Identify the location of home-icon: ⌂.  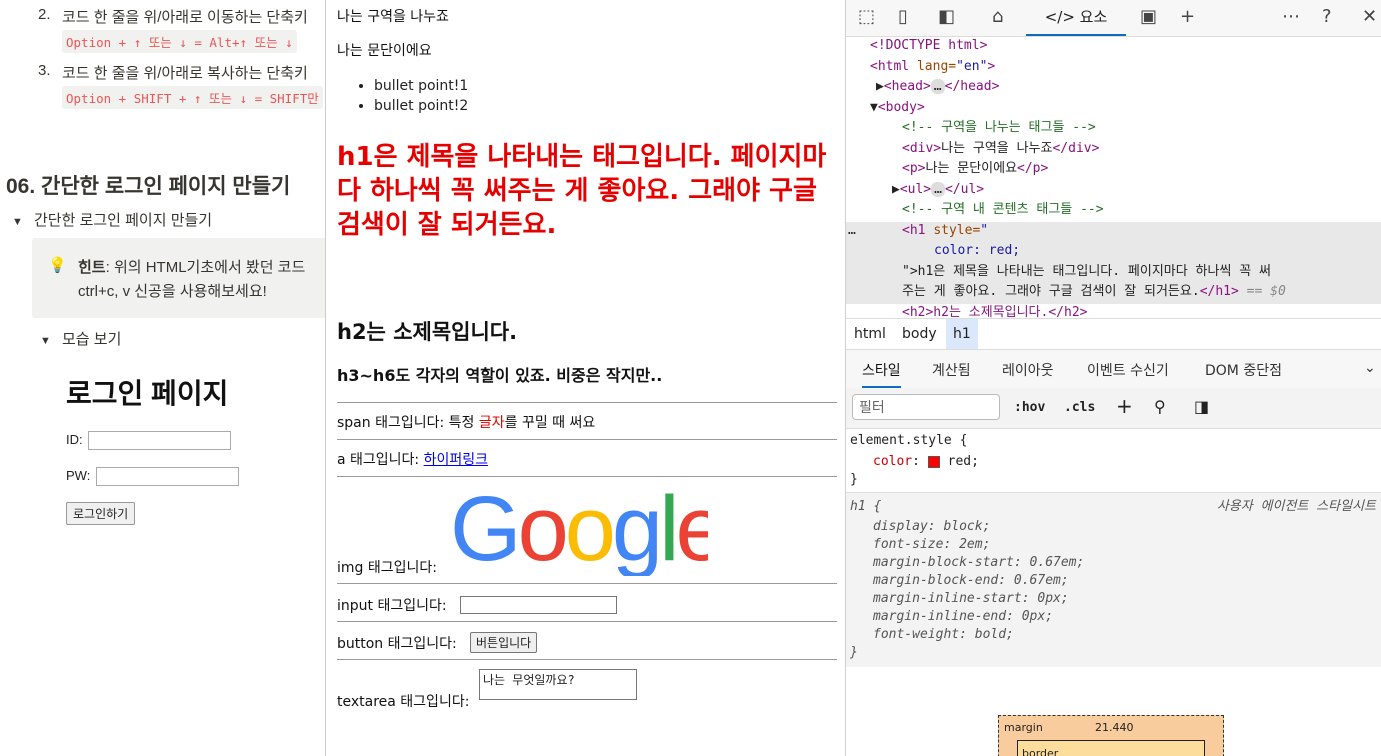
(997, 16).